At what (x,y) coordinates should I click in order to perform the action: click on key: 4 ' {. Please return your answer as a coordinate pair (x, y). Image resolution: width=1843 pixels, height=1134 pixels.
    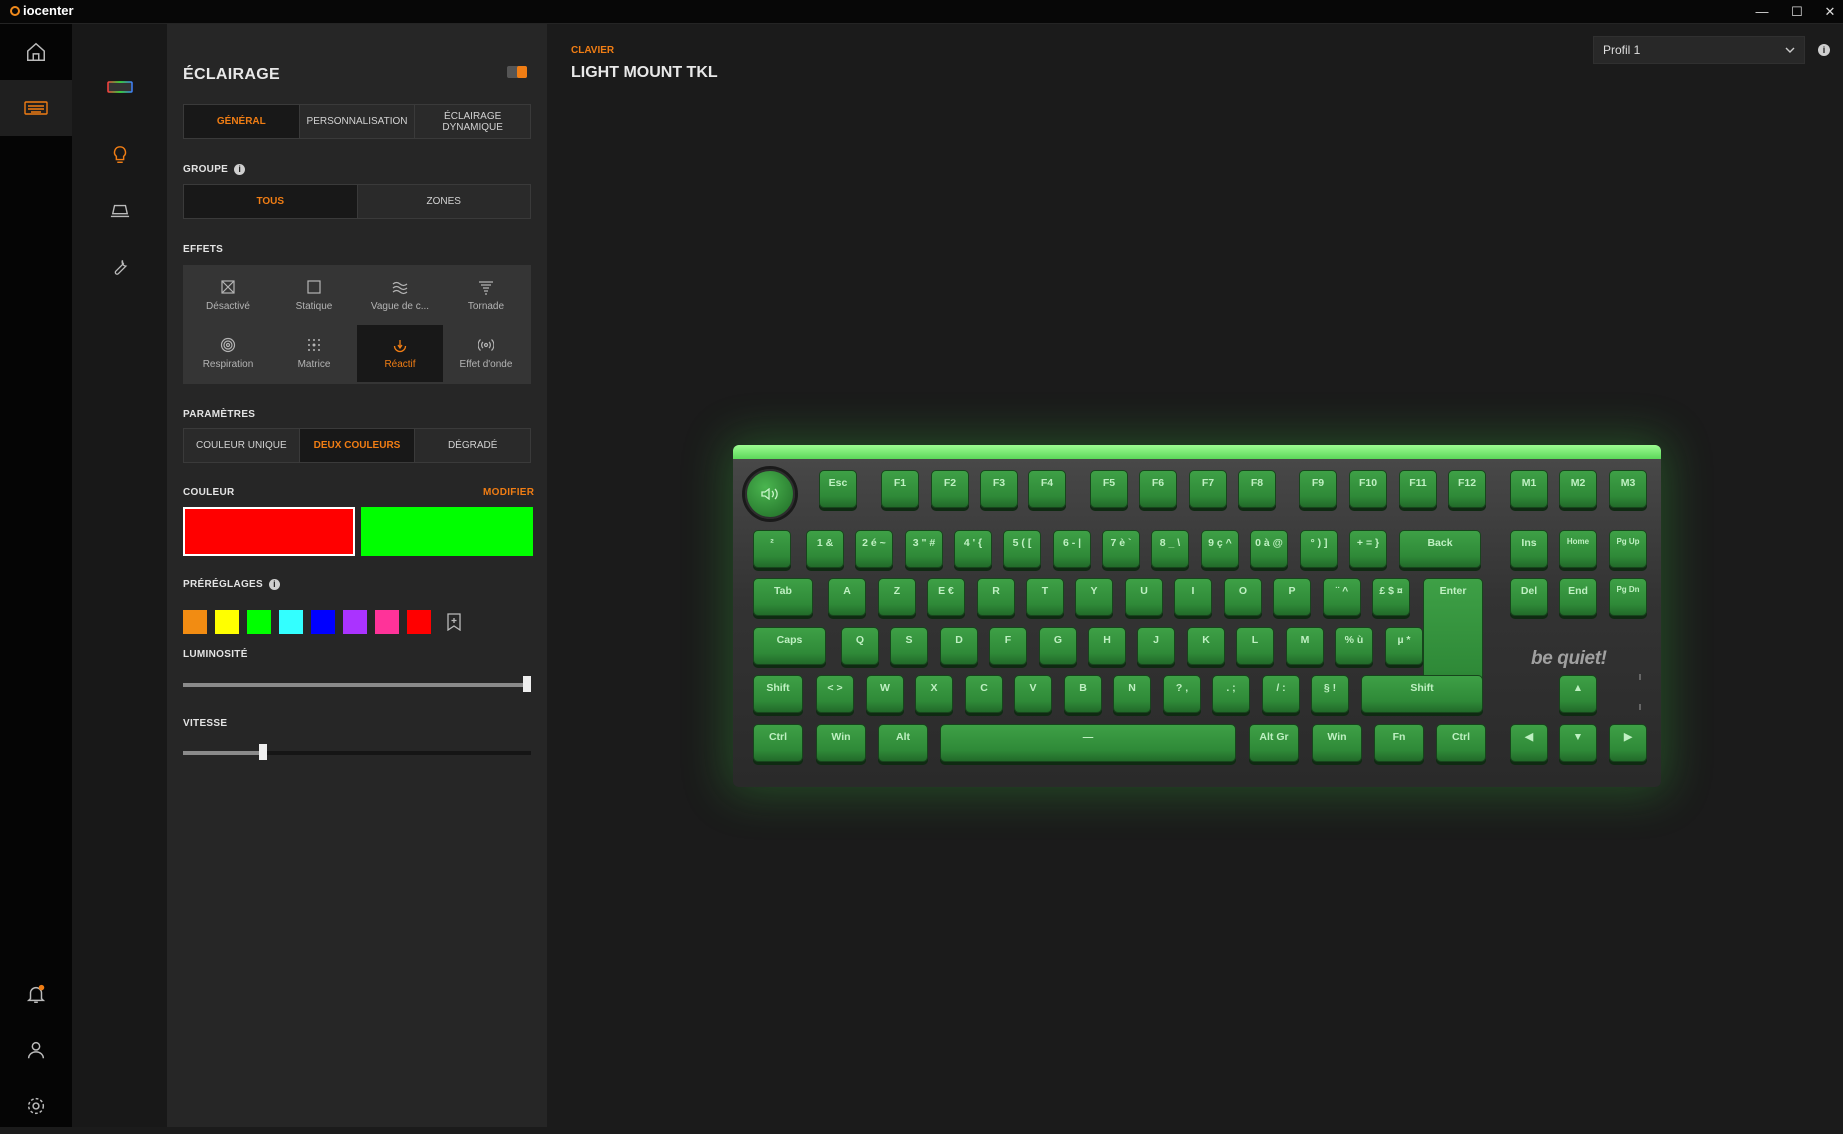
    Looking at the image, I should click on (973, 549).